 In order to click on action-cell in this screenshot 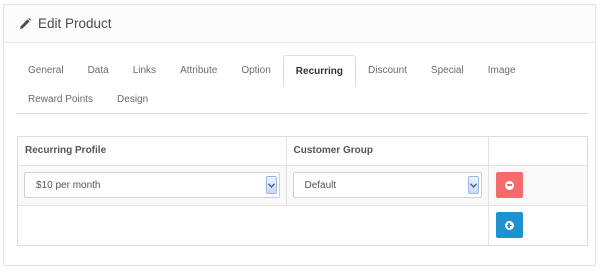, I will do `click(537, 185)`.